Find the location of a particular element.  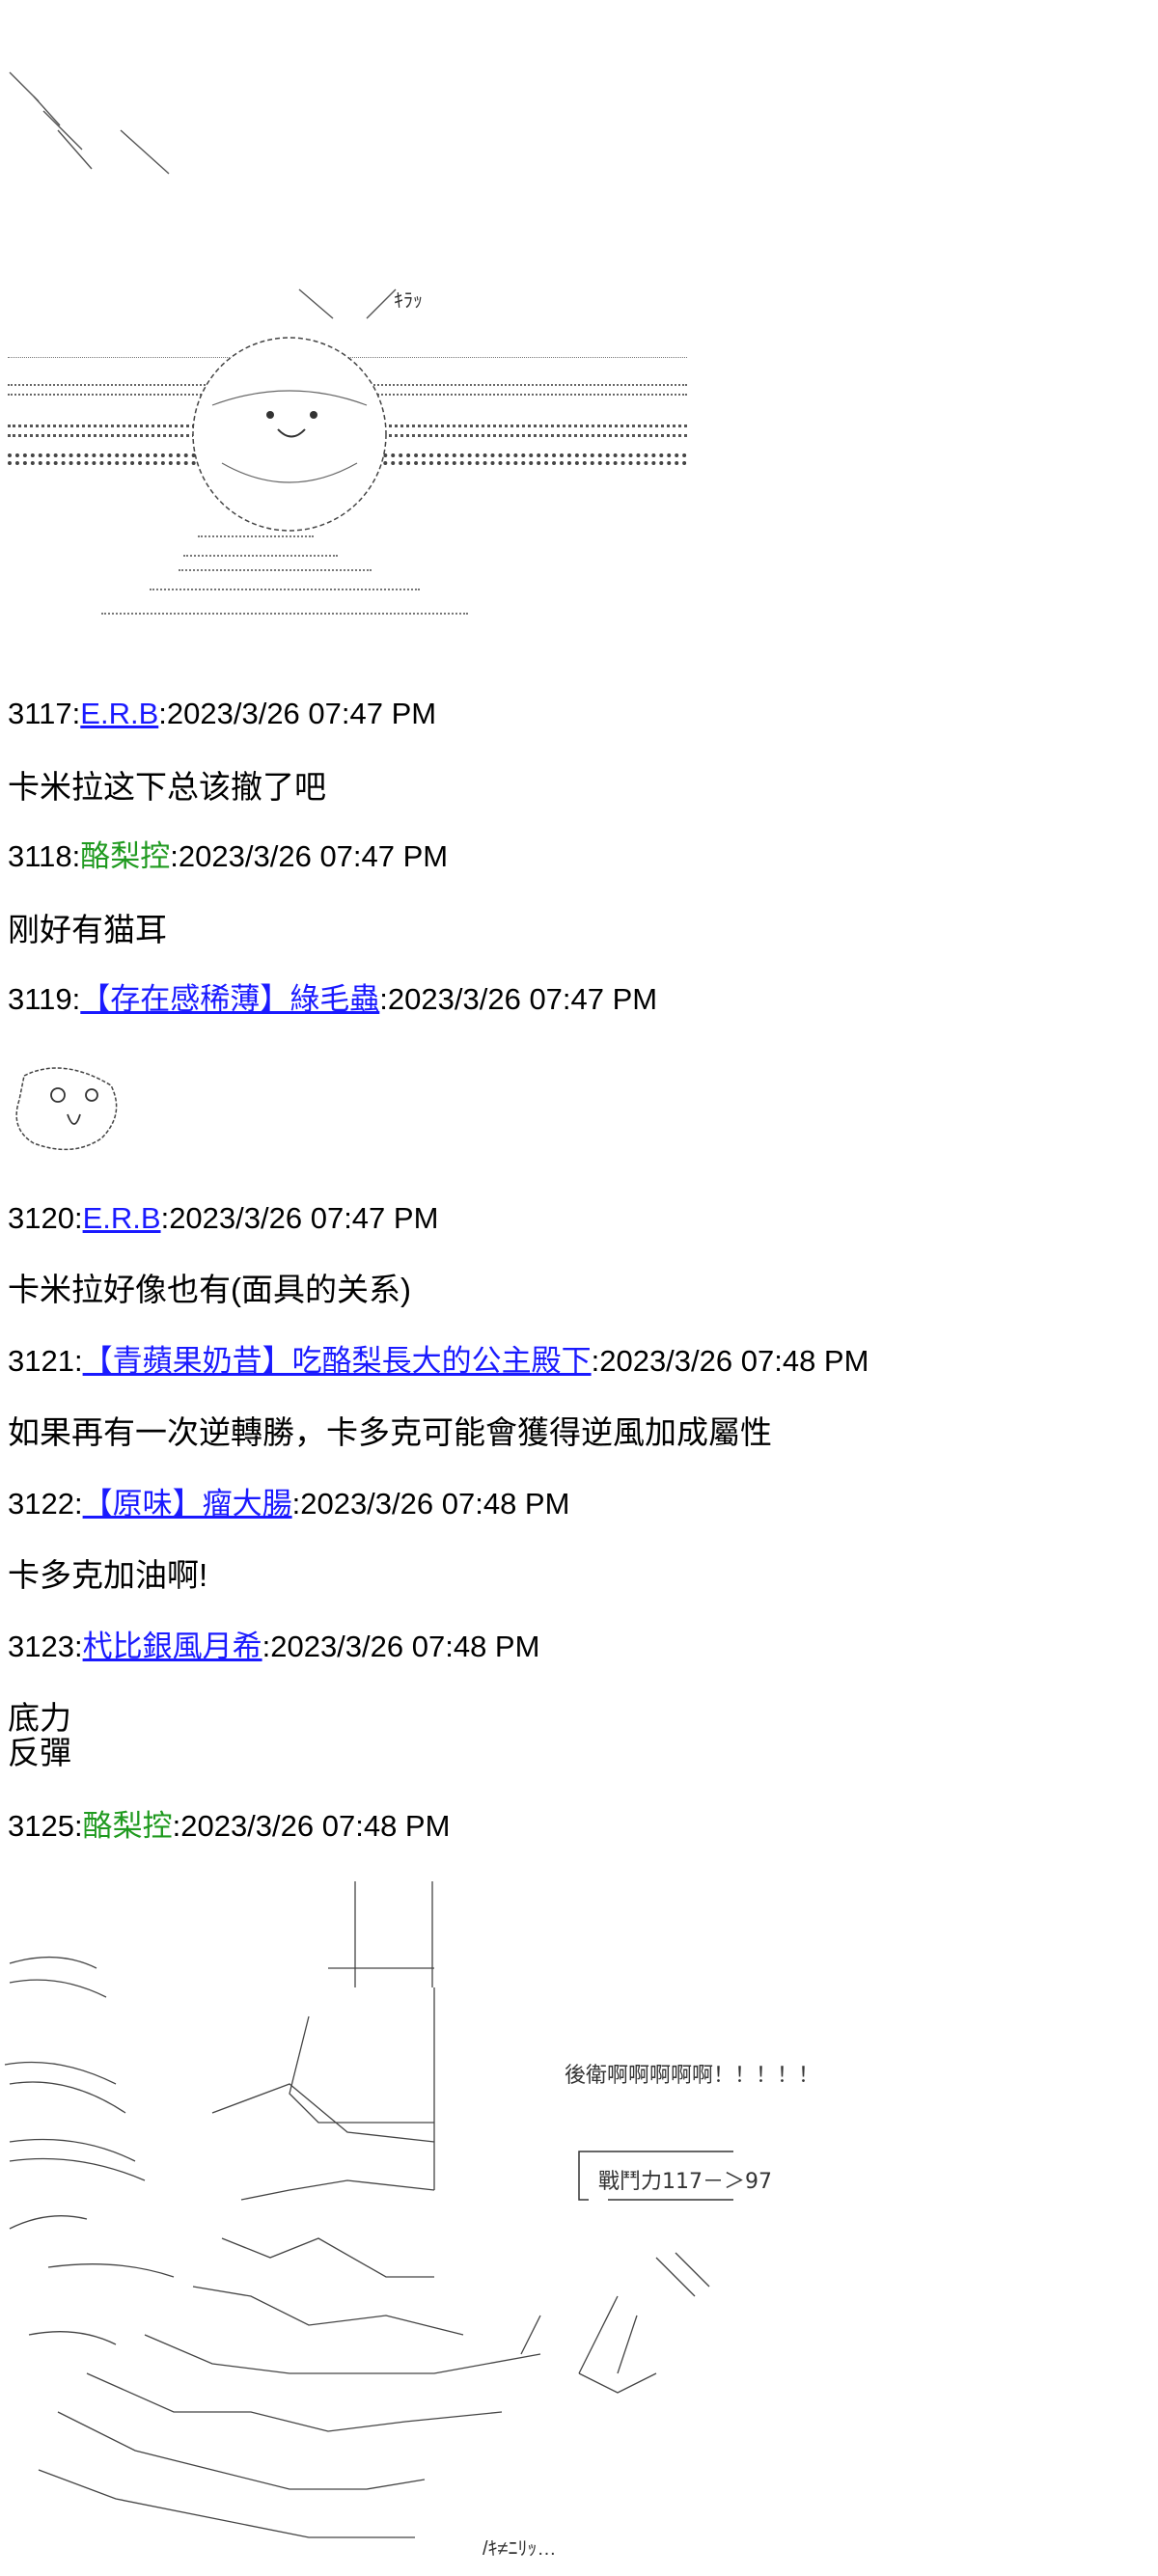

post-header: 3119:【存在感稀薄】綠毛蟲:2023/3/26 07:47 PM is located at coordinates (333, 999).